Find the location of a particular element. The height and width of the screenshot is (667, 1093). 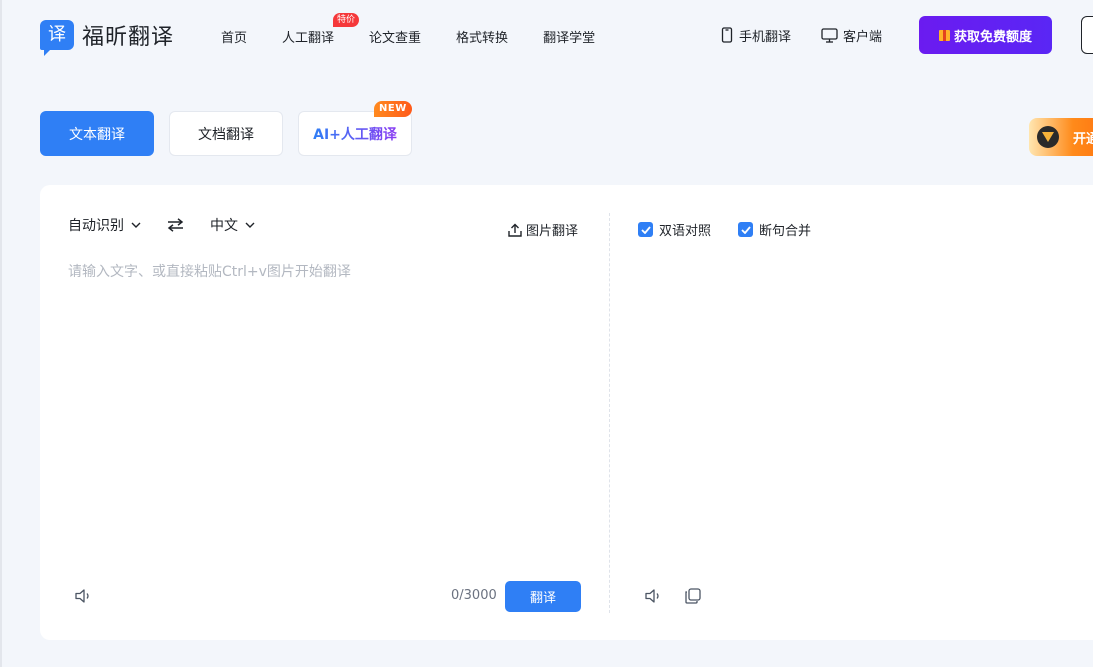

target-language-select: 中文 is located at coordinates (232, 225).